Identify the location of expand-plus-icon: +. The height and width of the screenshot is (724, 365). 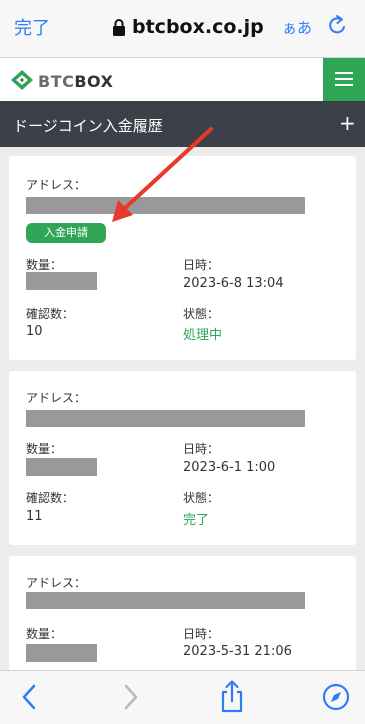
(347, 123).